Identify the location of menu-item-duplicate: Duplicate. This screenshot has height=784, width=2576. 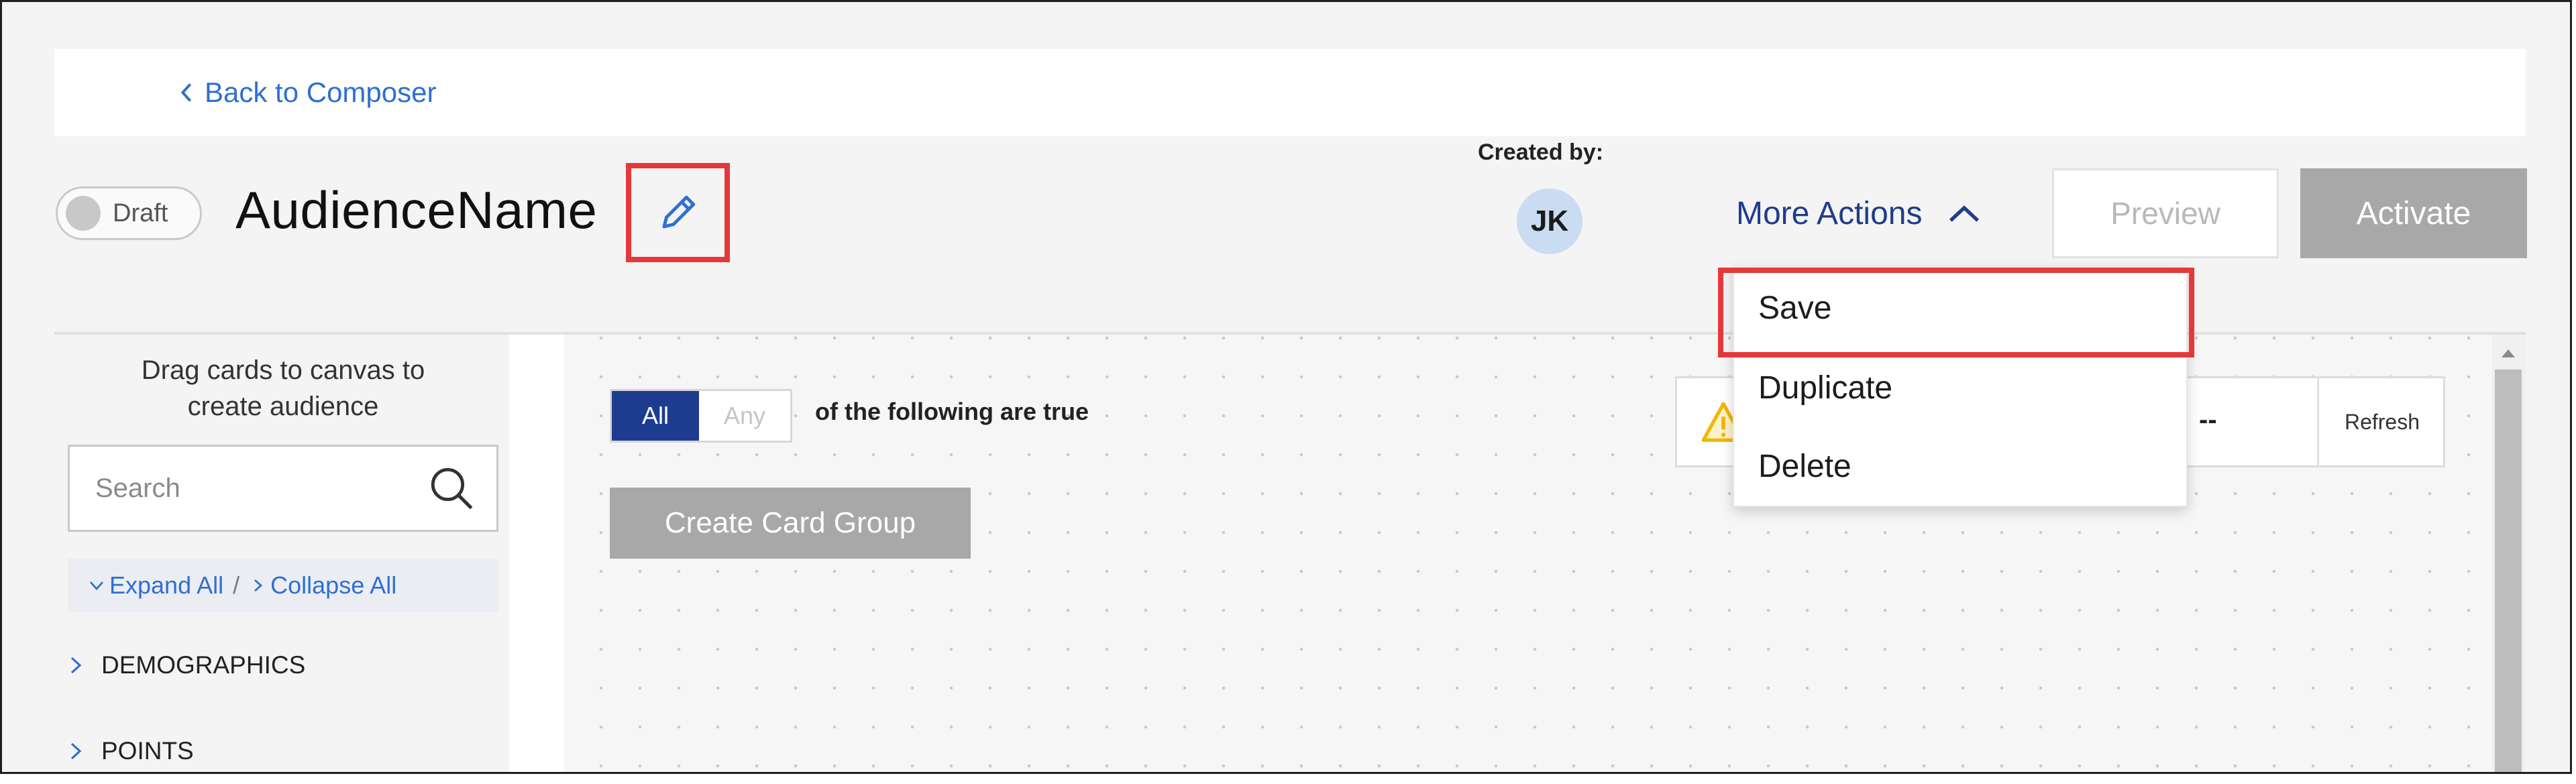
(1960, 388).